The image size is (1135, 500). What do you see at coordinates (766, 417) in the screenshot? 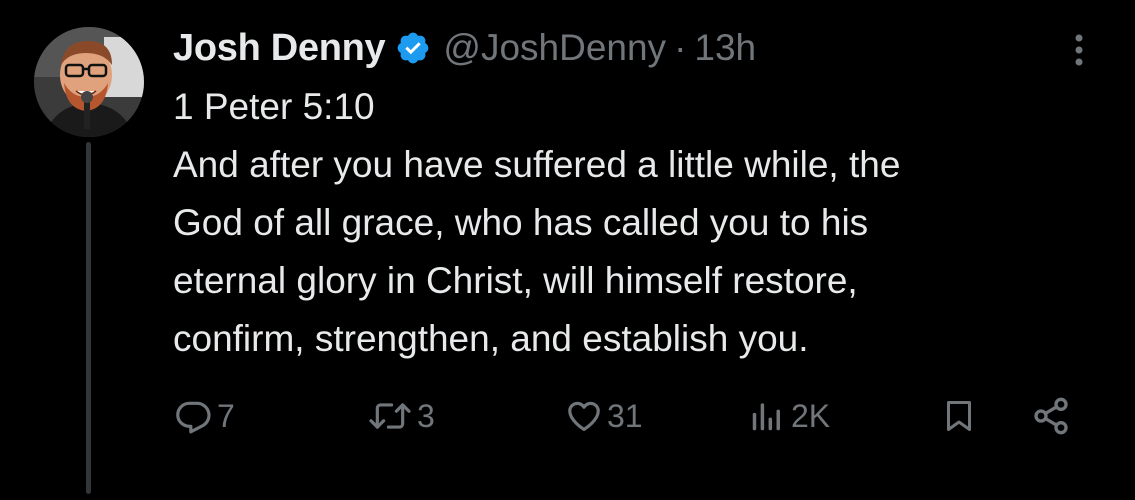
I see `views-bar-chart-icon` at bounding box center [766, 417].